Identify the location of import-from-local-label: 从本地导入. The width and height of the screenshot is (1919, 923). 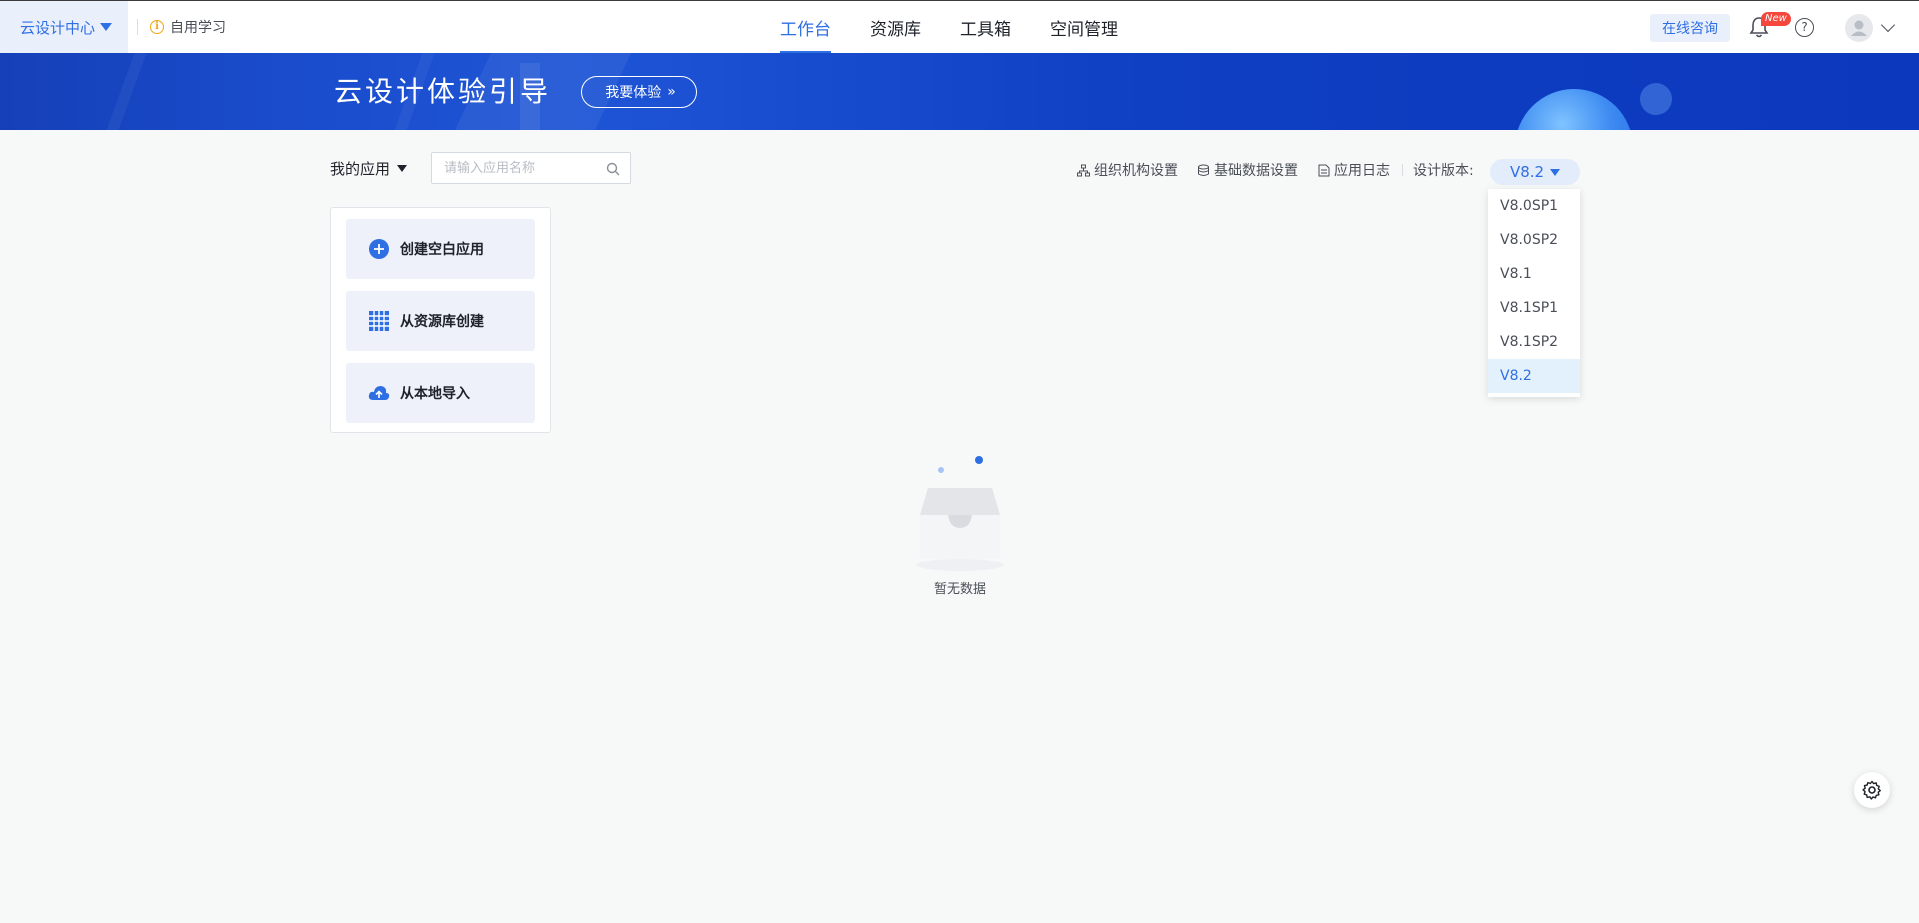
(435, 394).